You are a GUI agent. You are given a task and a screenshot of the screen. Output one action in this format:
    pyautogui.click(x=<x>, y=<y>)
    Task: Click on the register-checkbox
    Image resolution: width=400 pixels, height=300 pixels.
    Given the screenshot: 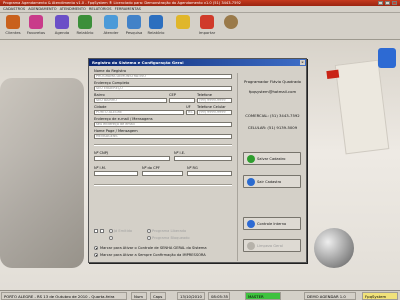 What is the action you would take?
    pyautogui.click(x=96, y=231)
    